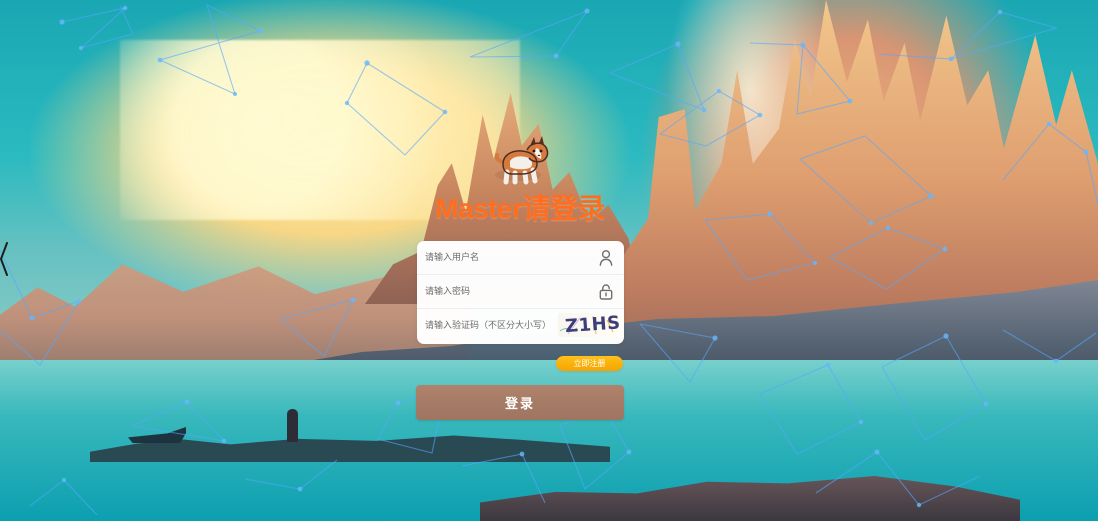 Image resolution: width=1098 pixels, height=521 pixels. Describe the element at coordinates (520, 402) in the screenshot. I see `login-button: 登录` at that location.